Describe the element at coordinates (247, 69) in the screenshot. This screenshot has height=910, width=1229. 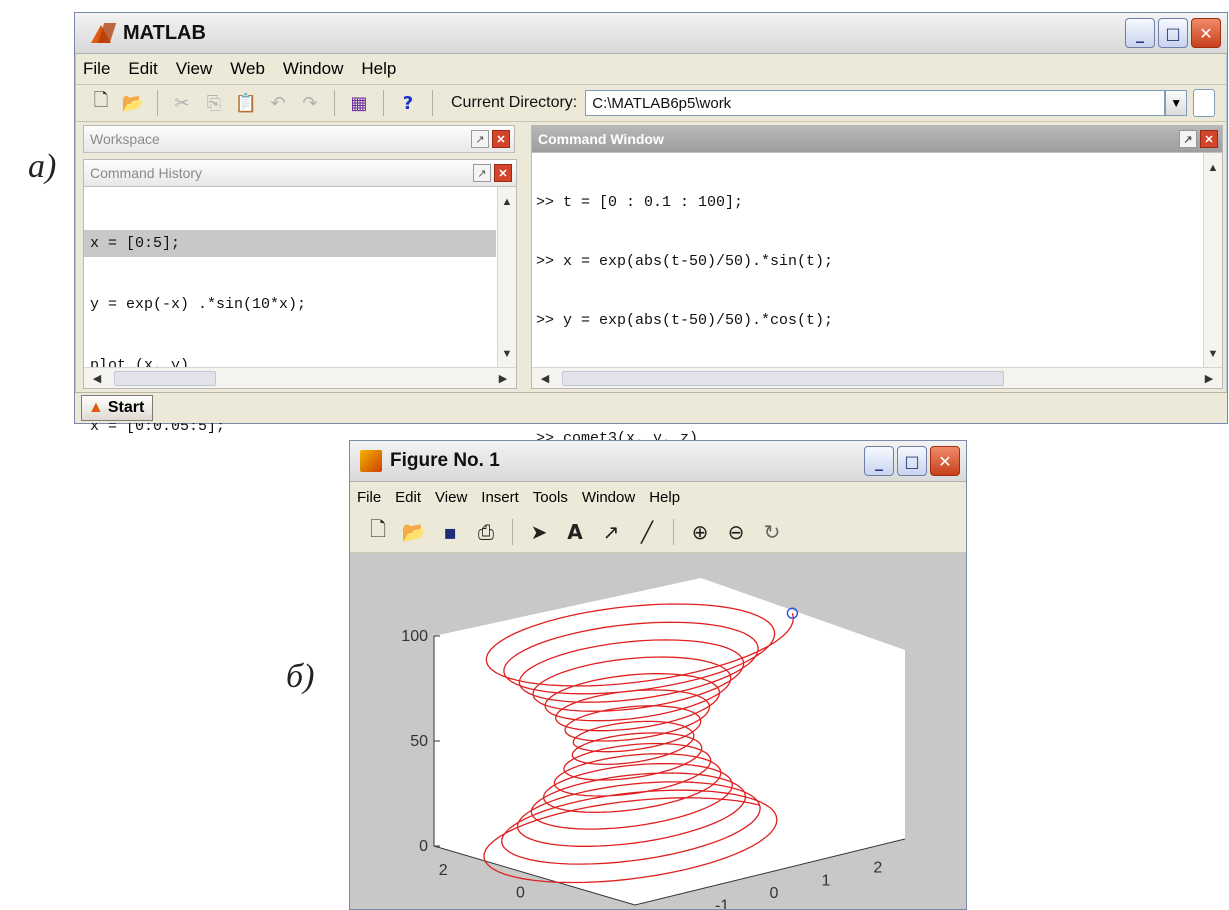
I see `menu-web: Web` at that location.